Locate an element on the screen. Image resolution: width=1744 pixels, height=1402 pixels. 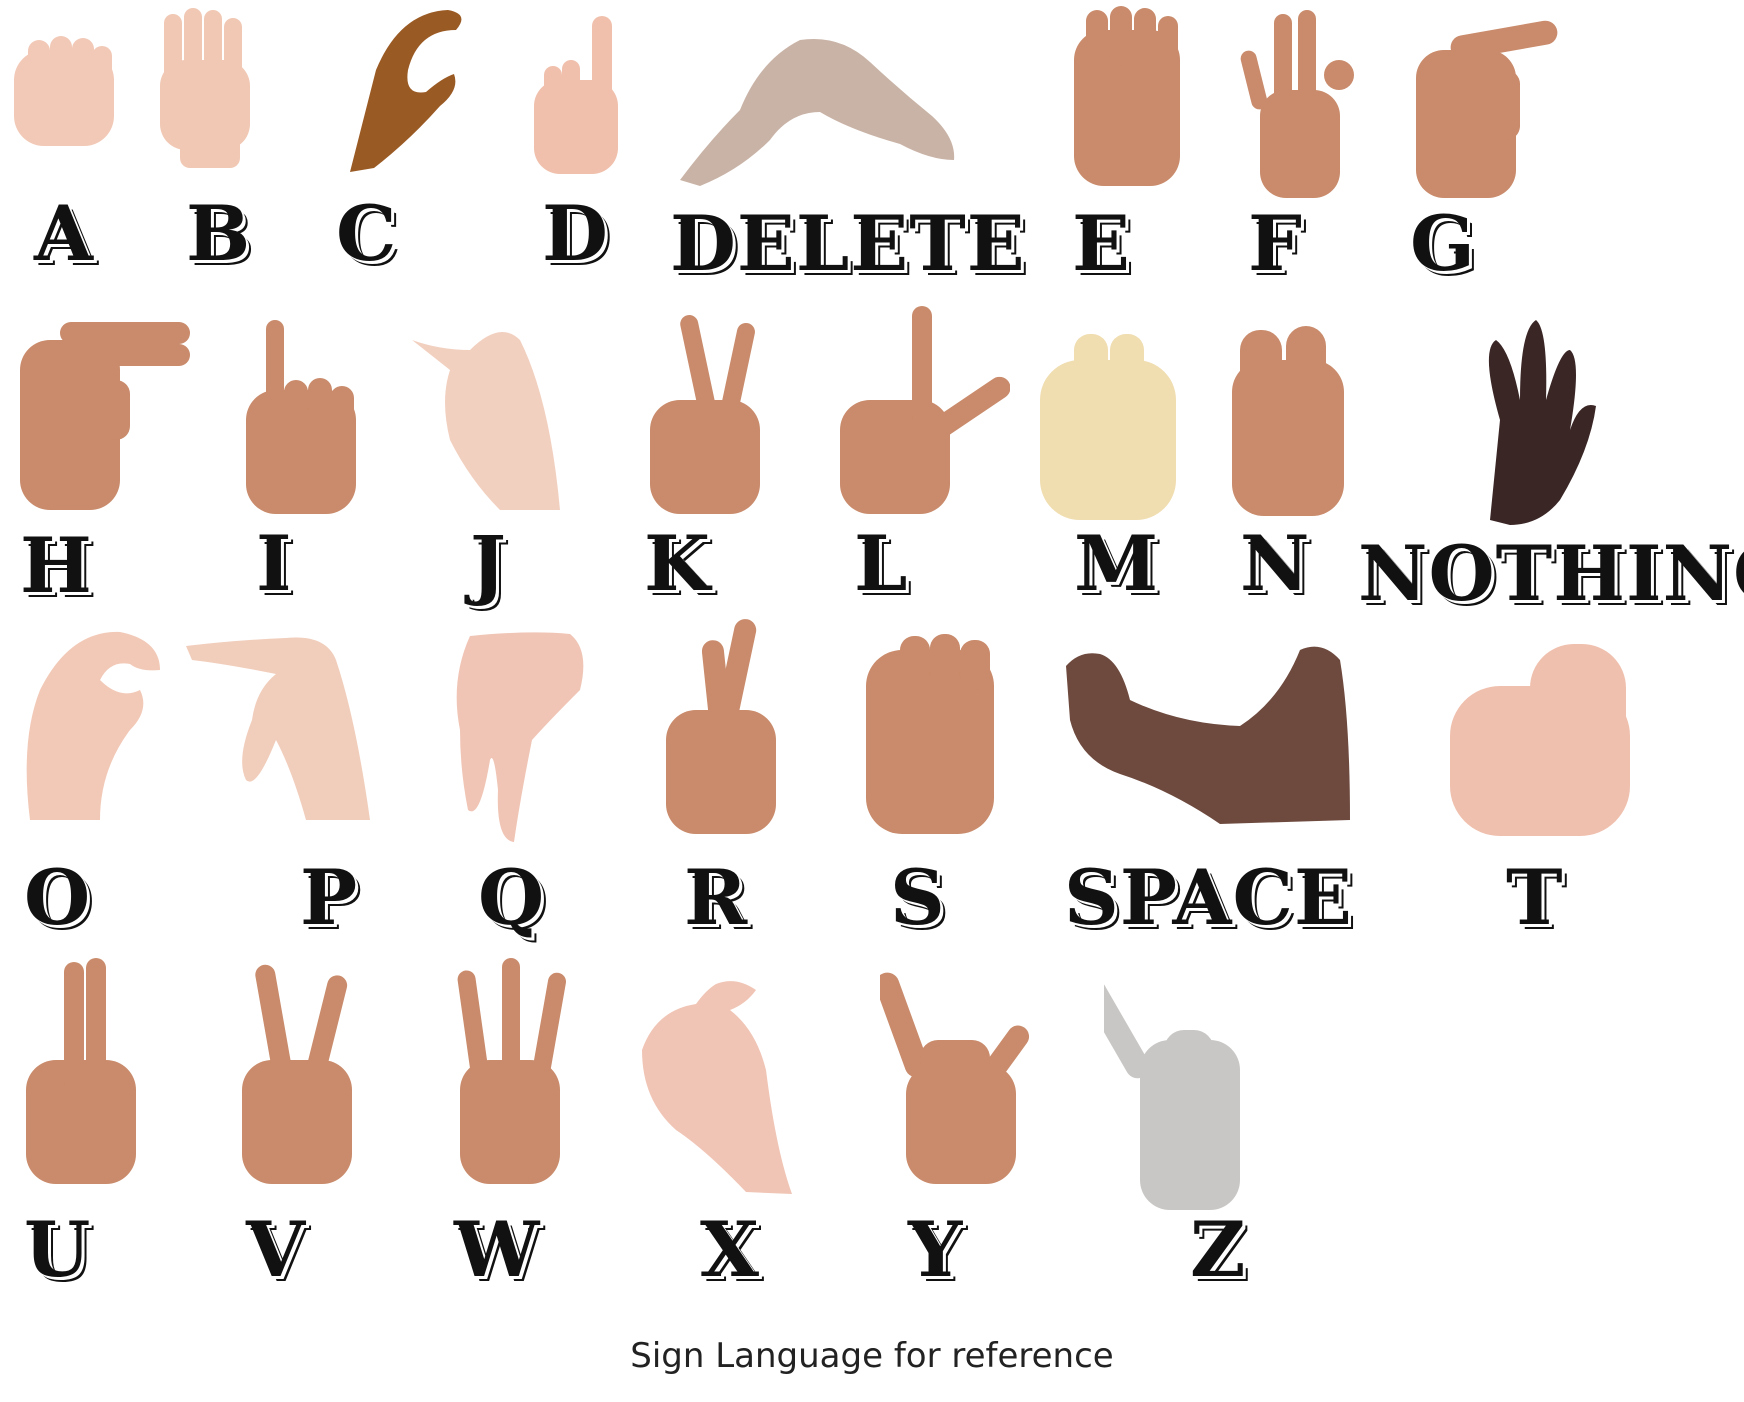
sign-cell-i: I is located at coordinates (305, 460).